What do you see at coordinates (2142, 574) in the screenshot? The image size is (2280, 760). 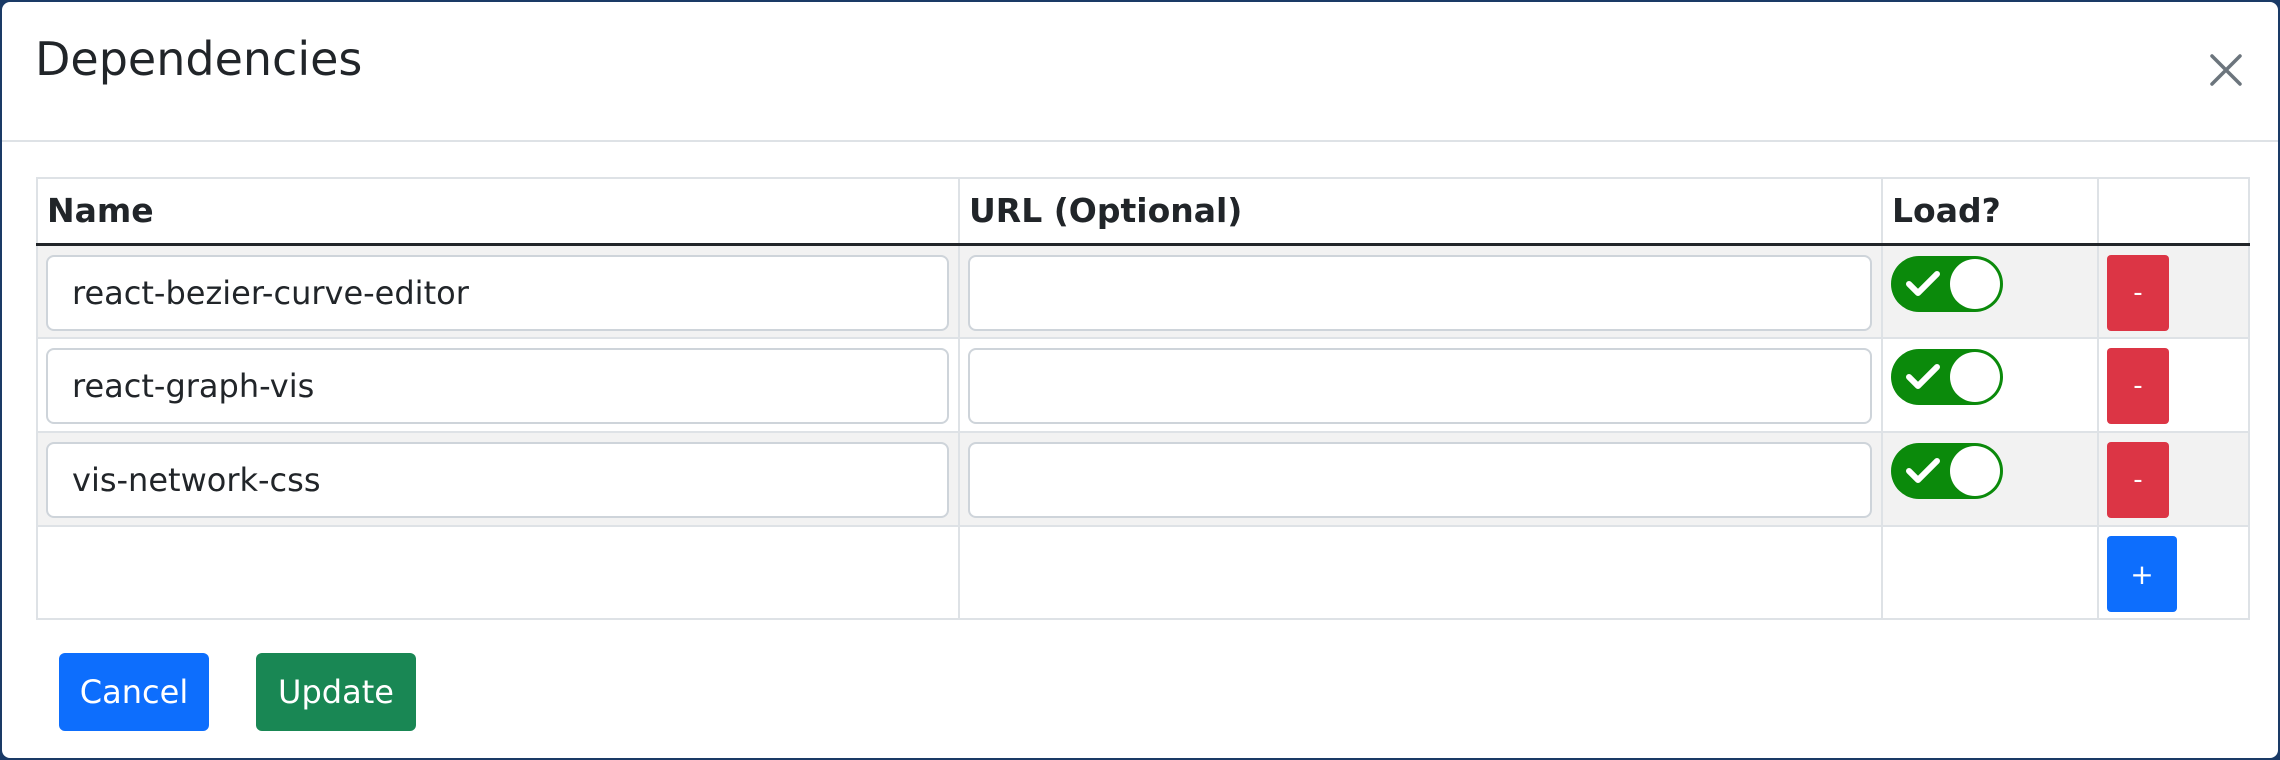 I see `add-dependency-button: +` at bounding box center [2142, 574].